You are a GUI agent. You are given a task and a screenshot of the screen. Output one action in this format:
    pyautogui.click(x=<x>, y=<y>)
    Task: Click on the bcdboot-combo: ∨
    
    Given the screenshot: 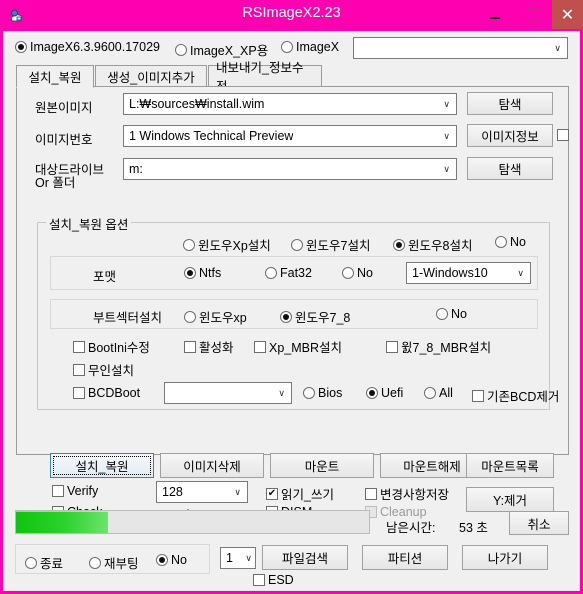 What is the action you would take?
    pyautogui.click(x=228, y=393)
    